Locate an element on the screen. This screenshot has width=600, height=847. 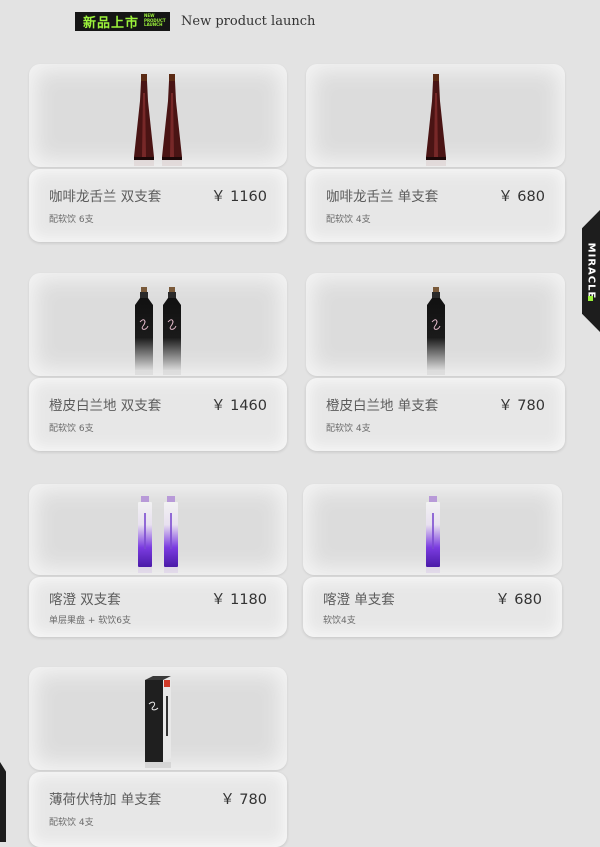
product-name: 橙皮白兰地 单支套 is located at coordinates (382, 406).